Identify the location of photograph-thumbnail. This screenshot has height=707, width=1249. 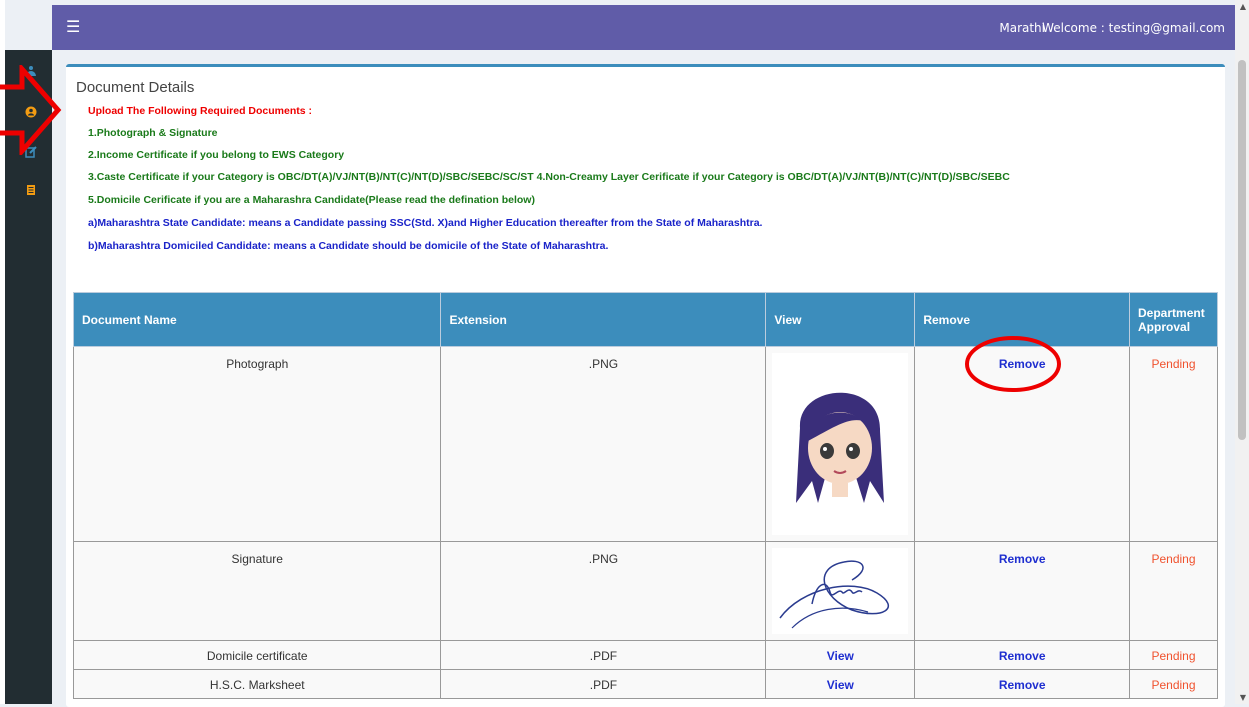
(840, 444).